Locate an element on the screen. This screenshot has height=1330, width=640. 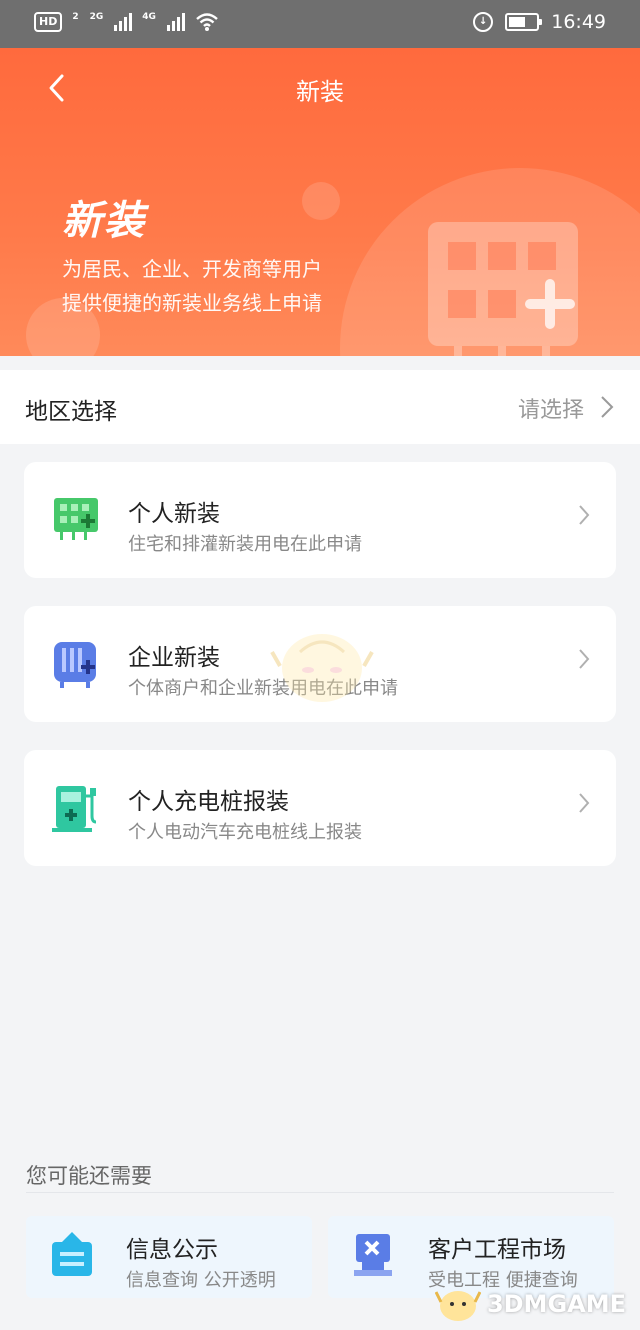
recommend-card-info: 信息公示 信息查询 公开透明 is located at coordinates (169, 1257).